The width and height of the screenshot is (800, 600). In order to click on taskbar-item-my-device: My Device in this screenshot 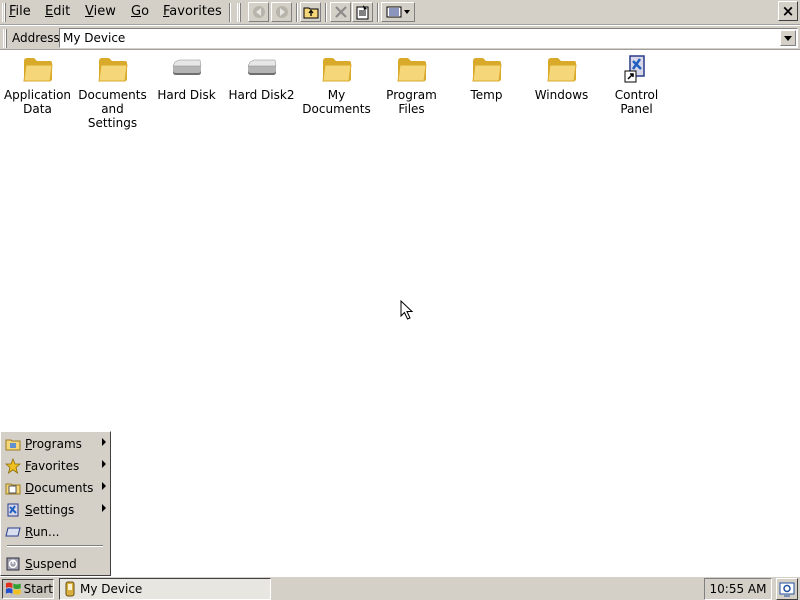, I will do `click(165, 589)`.